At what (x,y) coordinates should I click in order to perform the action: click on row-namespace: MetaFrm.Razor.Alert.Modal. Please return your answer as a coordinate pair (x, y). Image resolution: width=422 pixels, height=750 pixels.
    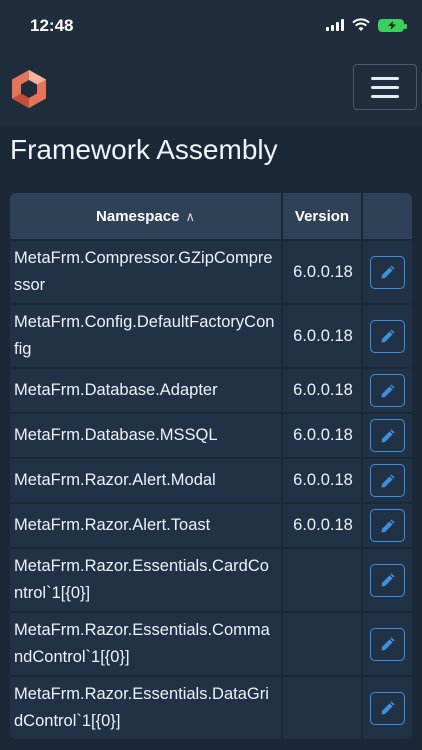
    Looking at the image, I should click on (146, 479).